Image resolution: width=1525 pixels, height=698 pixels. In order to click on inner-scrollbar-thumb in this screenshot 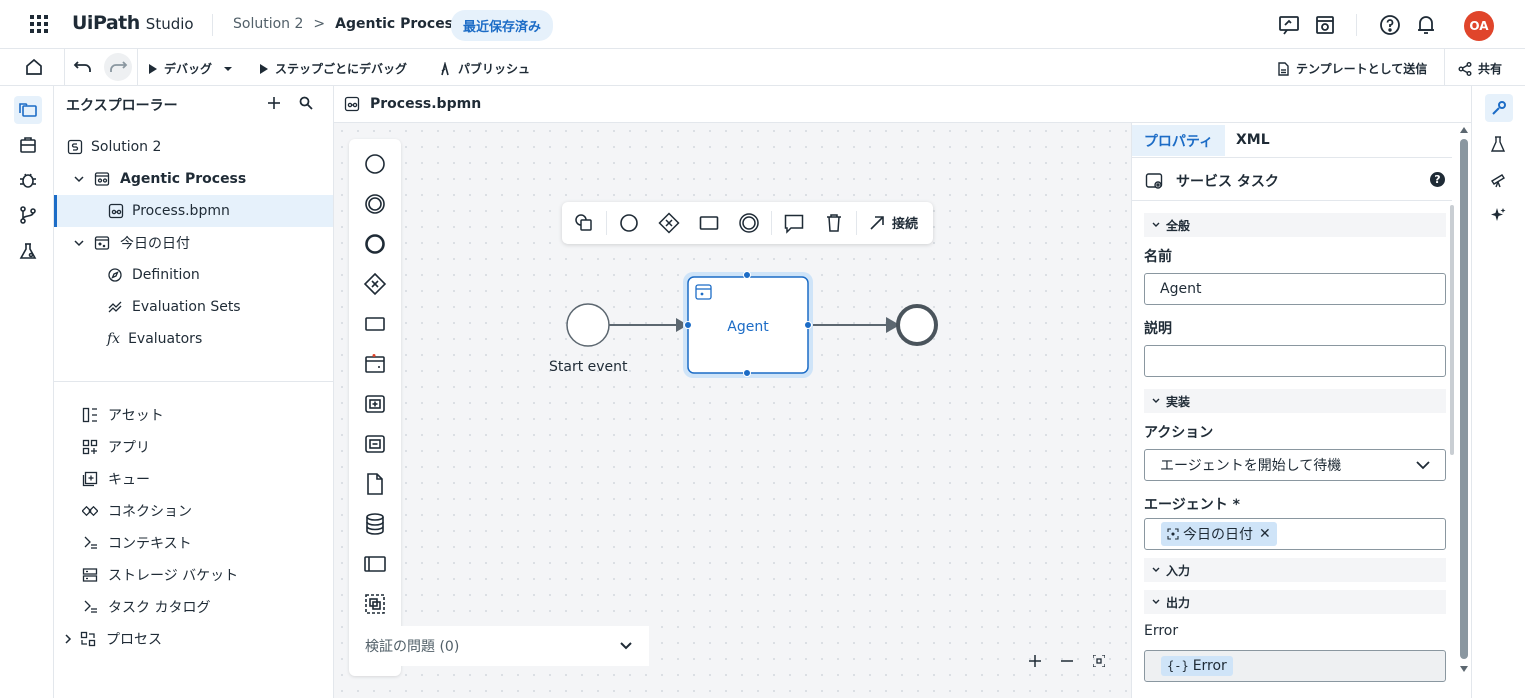, I will do `click(1452, 330)`.